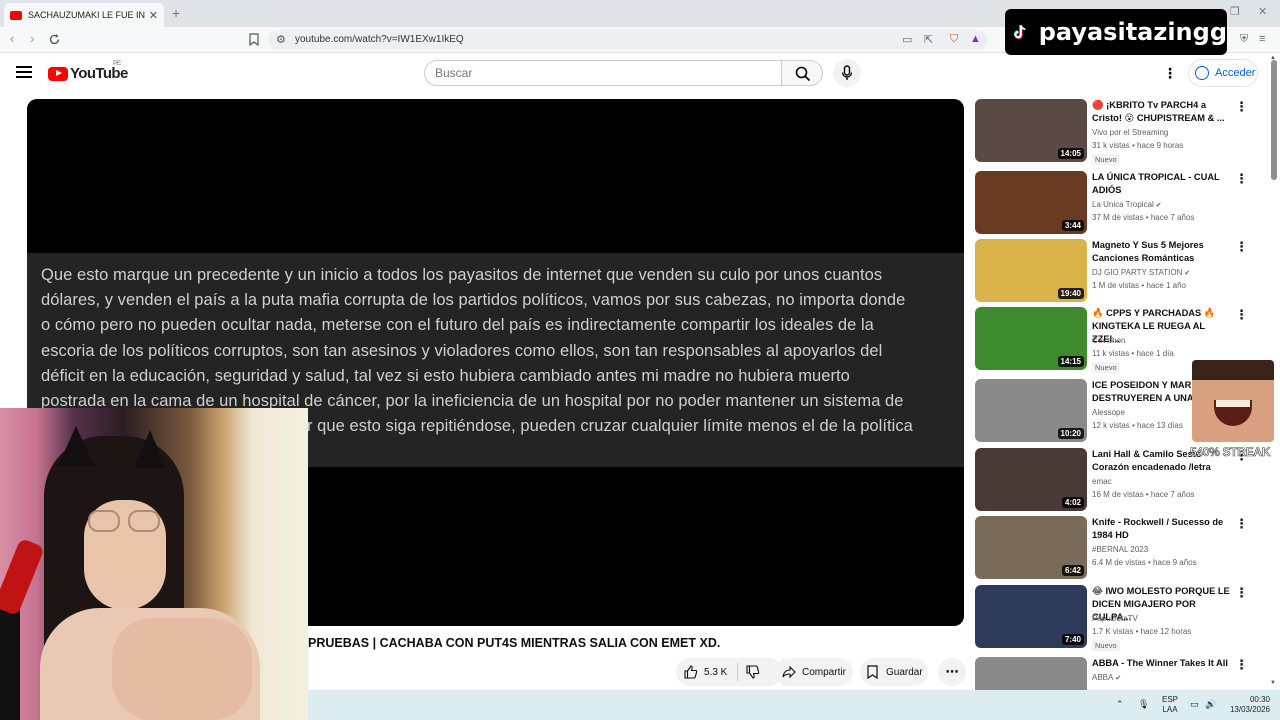 The width and height of the screenshot is (1280, 720). Describe the element at coordinates (1031, 130) in the screenshot. I see `video-thumbnail: 14:05` at that location.